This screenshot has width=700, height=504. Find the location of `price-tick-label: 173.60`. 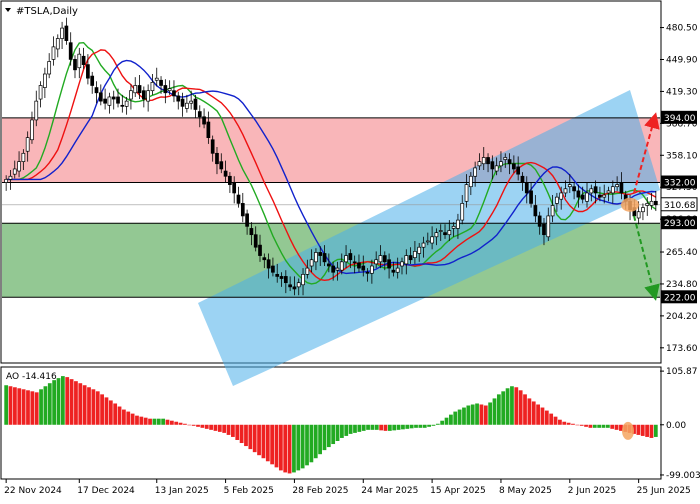

price-tick-label: 173.60 is located at coordinates (682, 349).